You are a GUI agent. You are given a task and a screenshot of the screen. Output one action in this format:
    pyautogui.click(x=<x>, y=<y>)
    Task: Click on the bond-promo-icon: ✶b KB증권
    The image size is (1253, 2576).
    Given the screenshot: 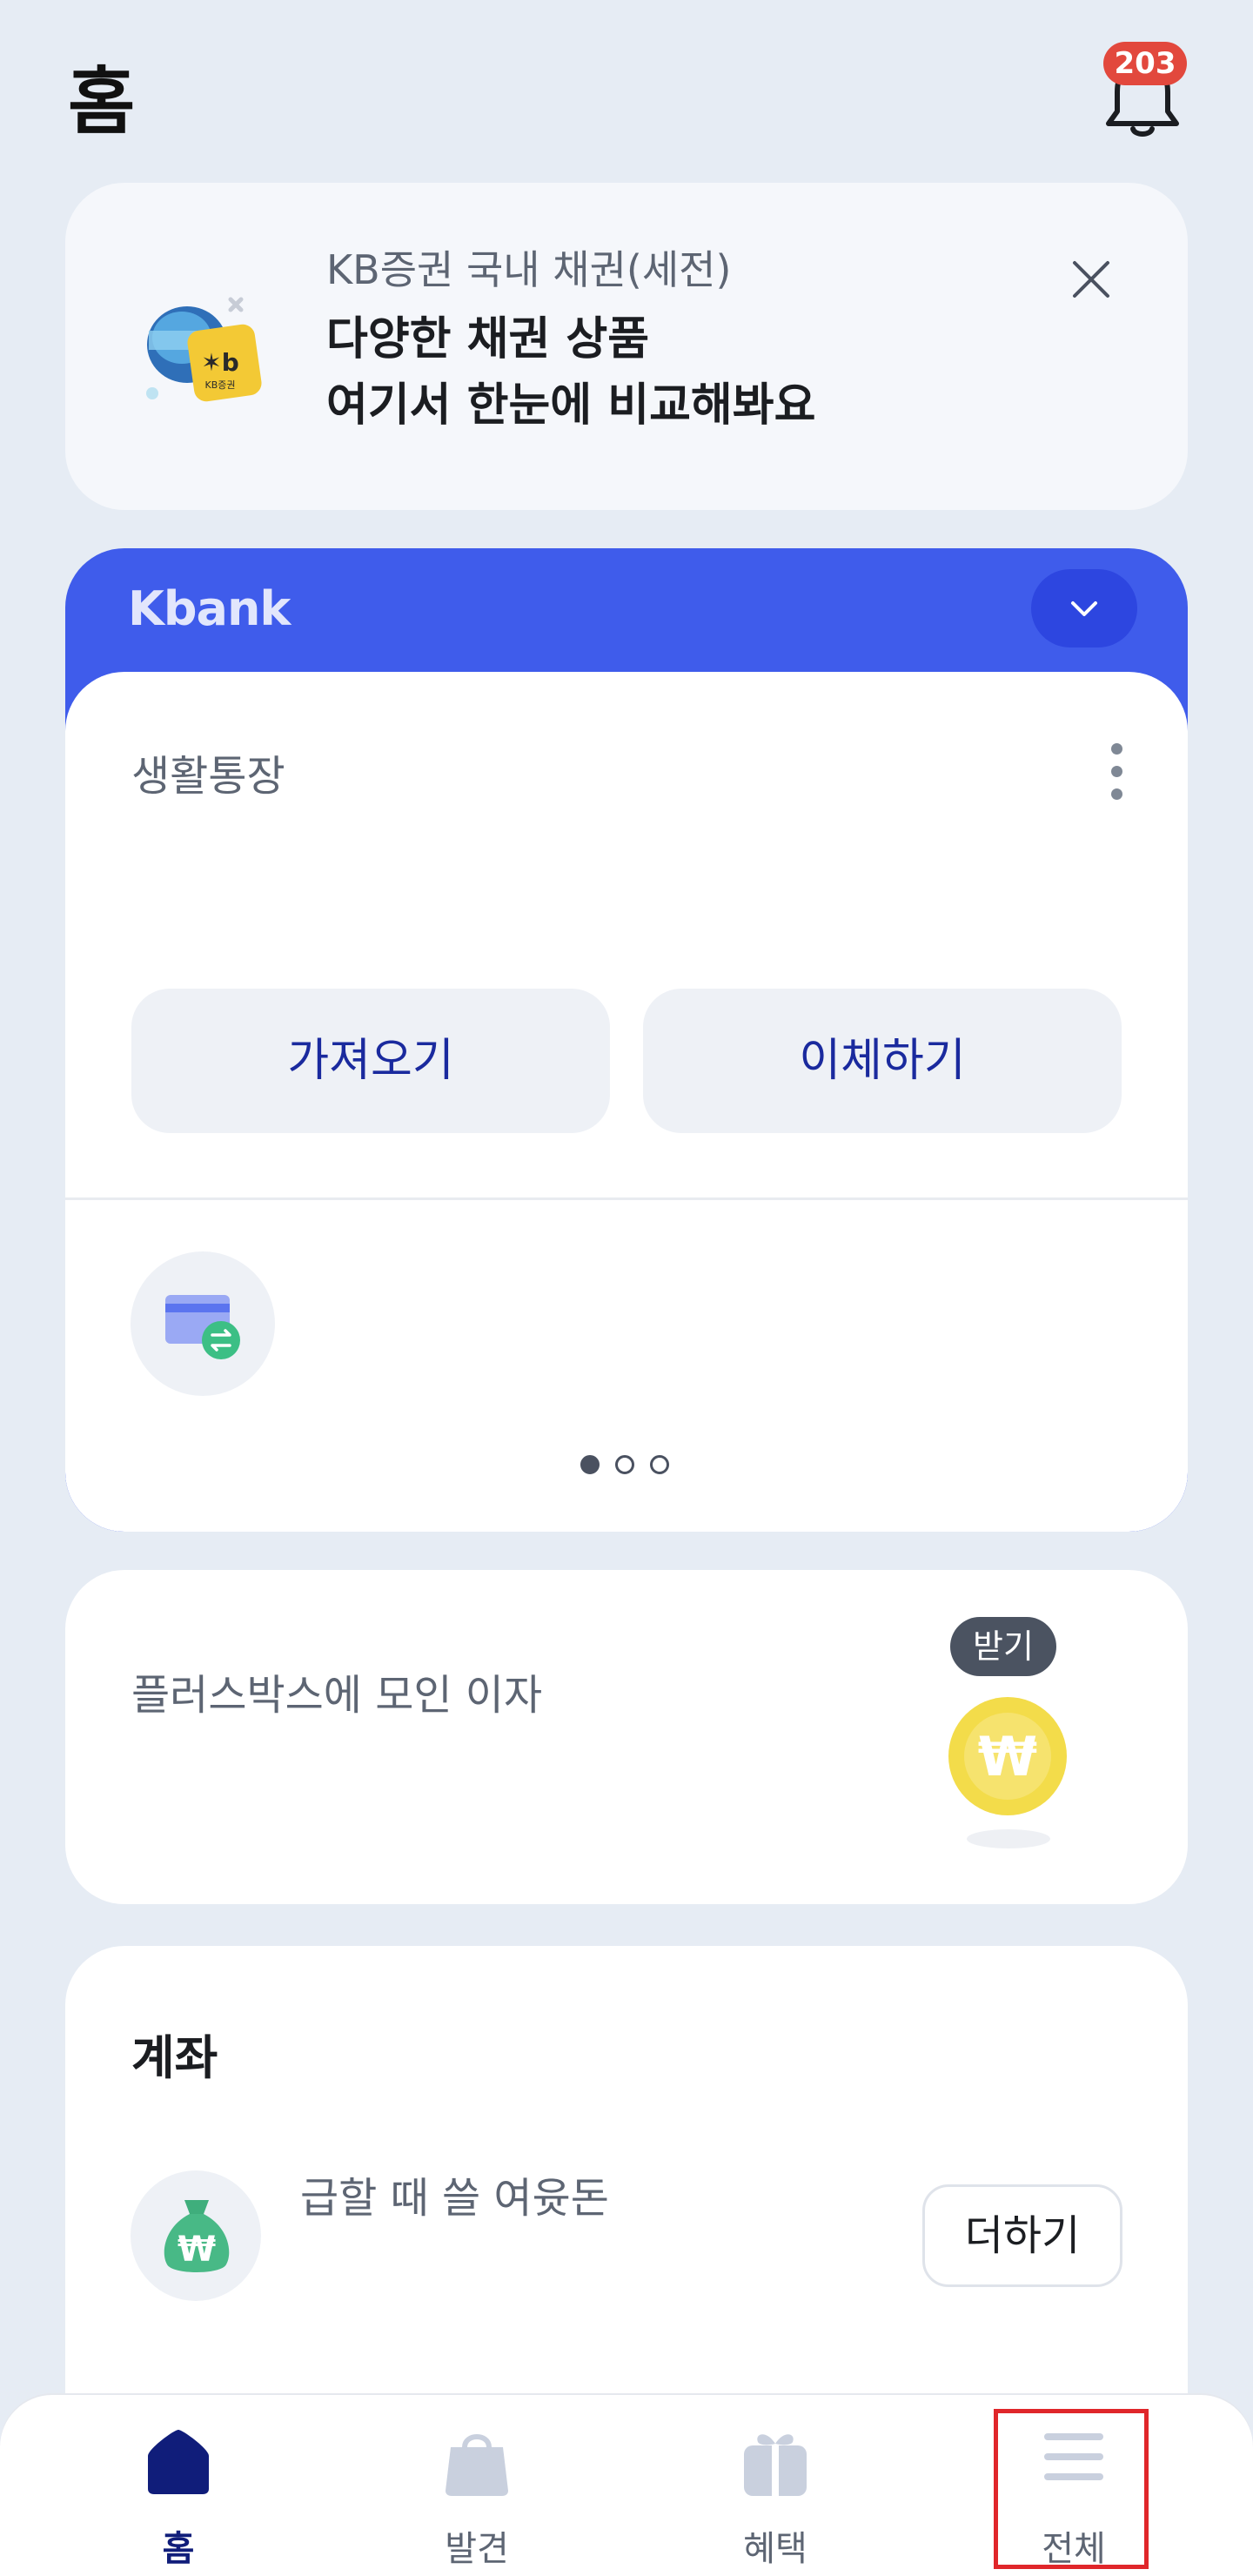 What is the action you would take?
    pyautogui.click(x=204, y=349)
    